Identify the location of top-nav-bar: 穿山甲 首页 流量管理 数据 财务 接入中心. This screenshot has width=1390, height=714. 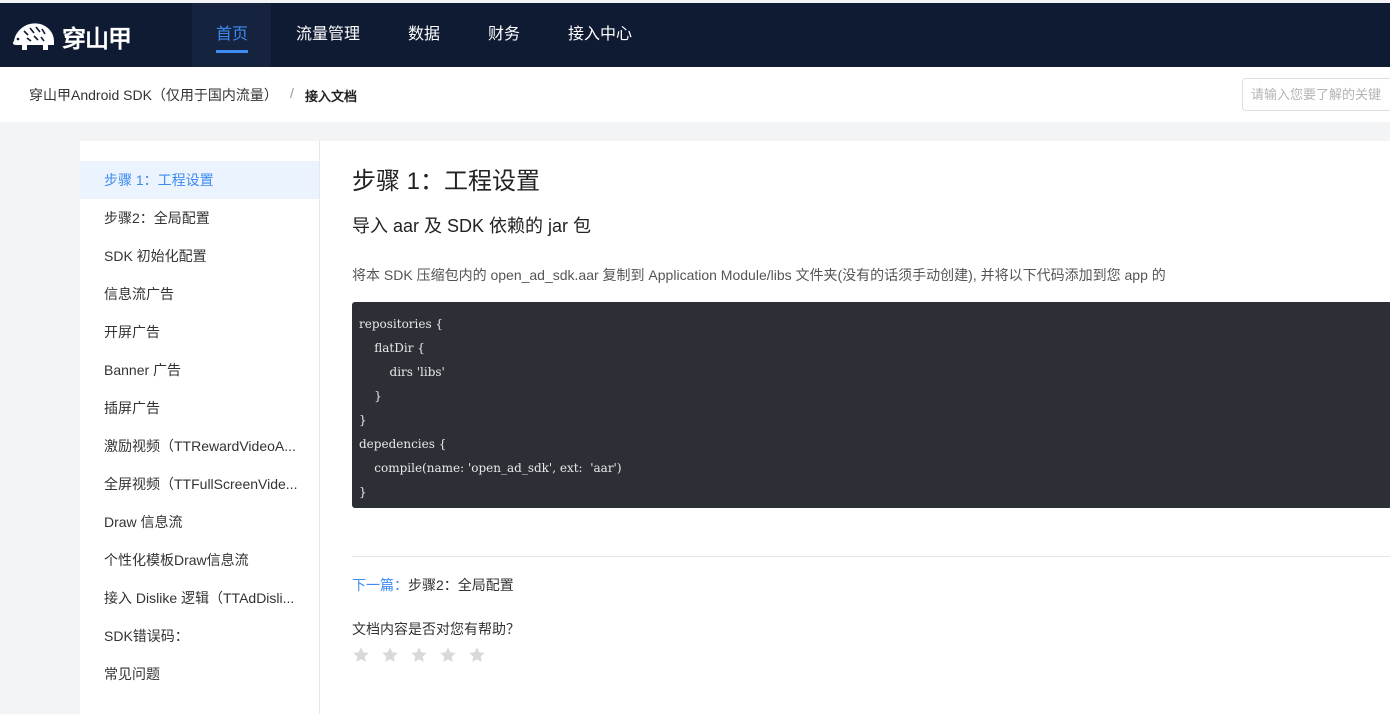
(695, 35).